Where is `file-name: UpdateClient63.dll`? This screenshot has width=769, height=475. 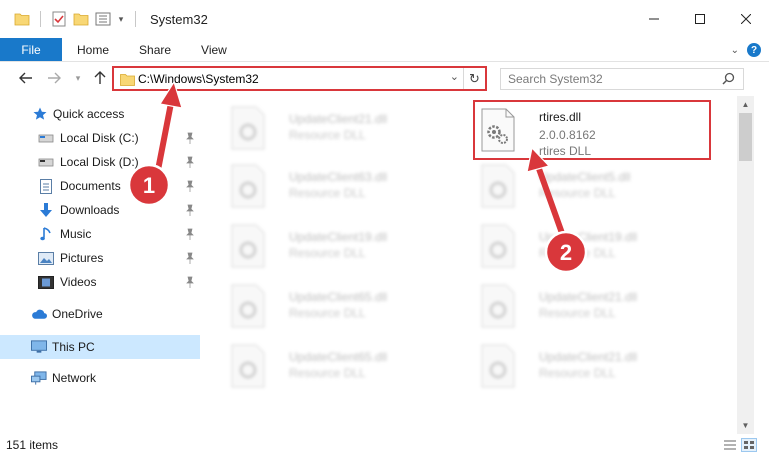
file-name: UpdateClient63.dll is located at coordinates (338, 177).